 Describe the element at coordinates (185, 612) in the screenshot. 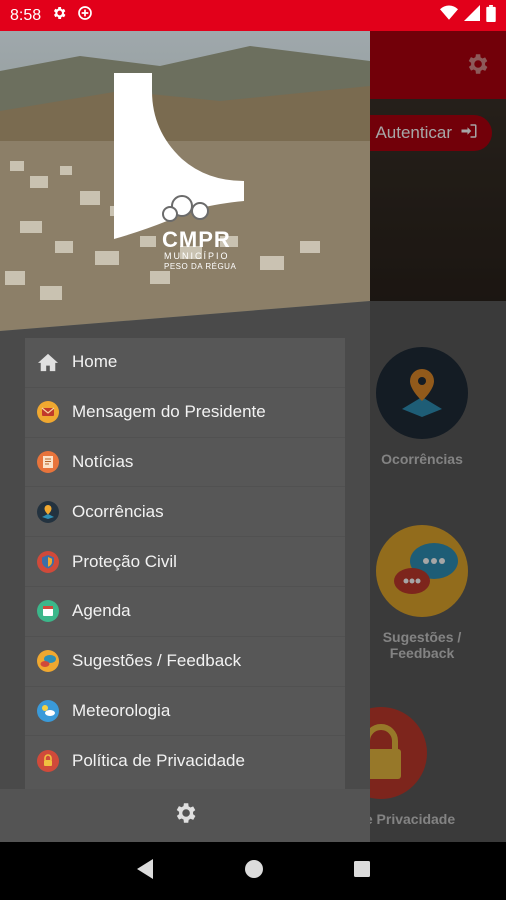

I see `menu-item-agenda: Agenda` at that location.